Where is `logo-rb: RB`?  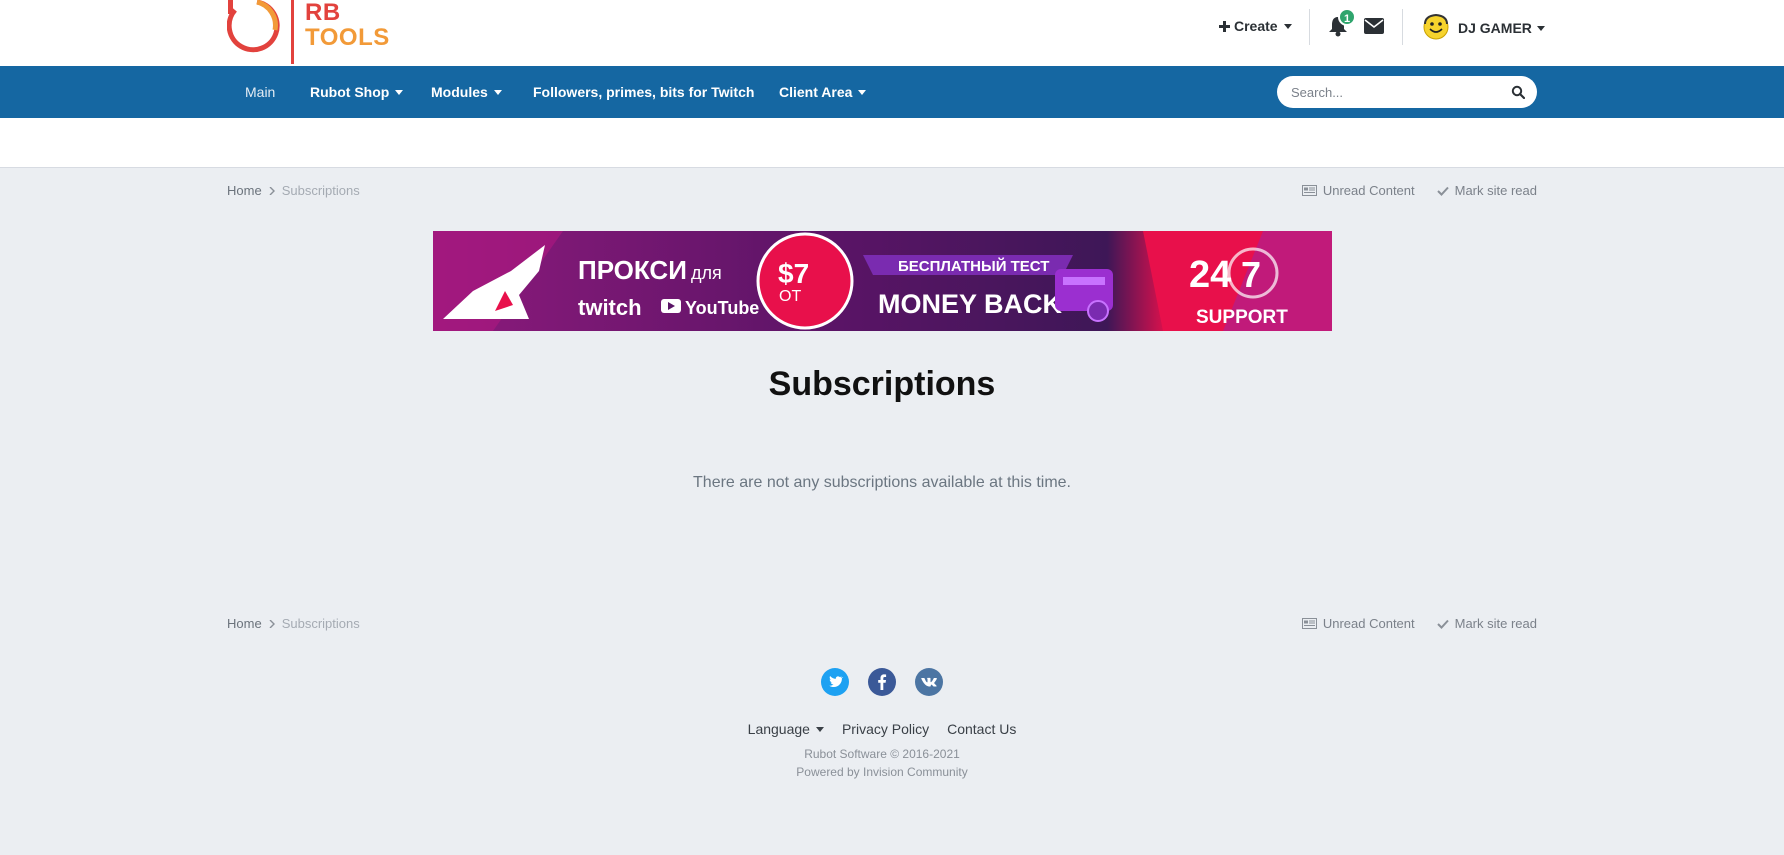
logo-rb: RB is located at coordinates (323, 13).